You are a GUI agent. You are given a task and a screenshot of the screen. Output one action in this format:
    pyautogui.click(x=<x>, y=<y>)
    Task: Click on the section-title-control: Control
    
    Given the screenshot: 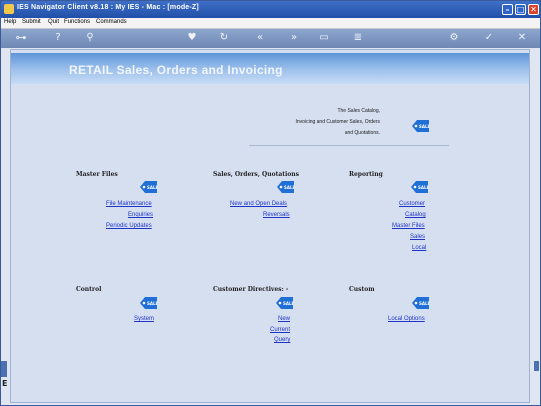 What is the action you would take?
    pyautogui.click(x=89, y=289)
    